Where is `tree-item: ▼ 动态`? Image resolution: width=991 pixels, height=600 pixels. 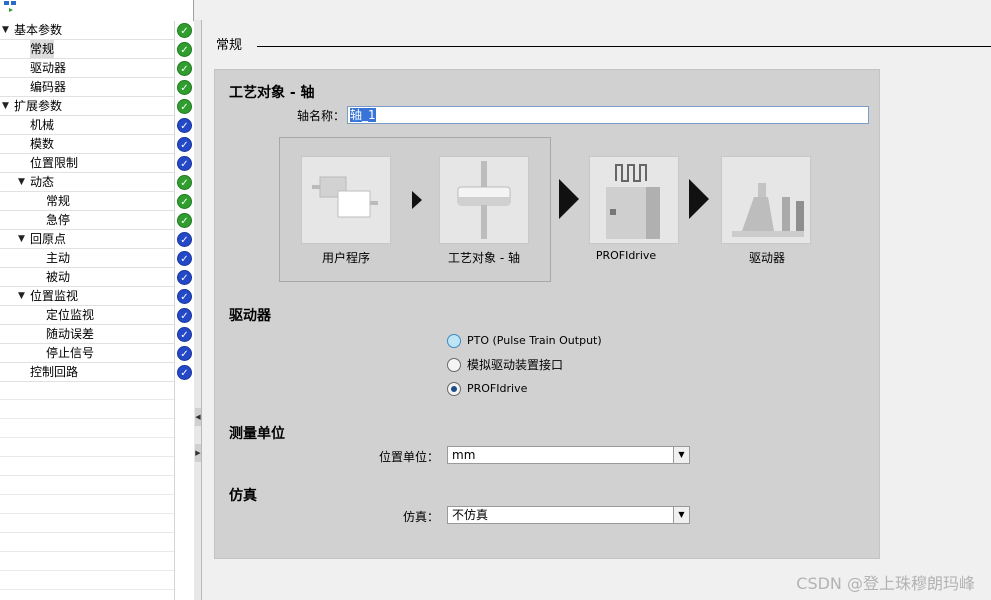
tree-item: ▼ 动态 is located at coordinates (87, 182).